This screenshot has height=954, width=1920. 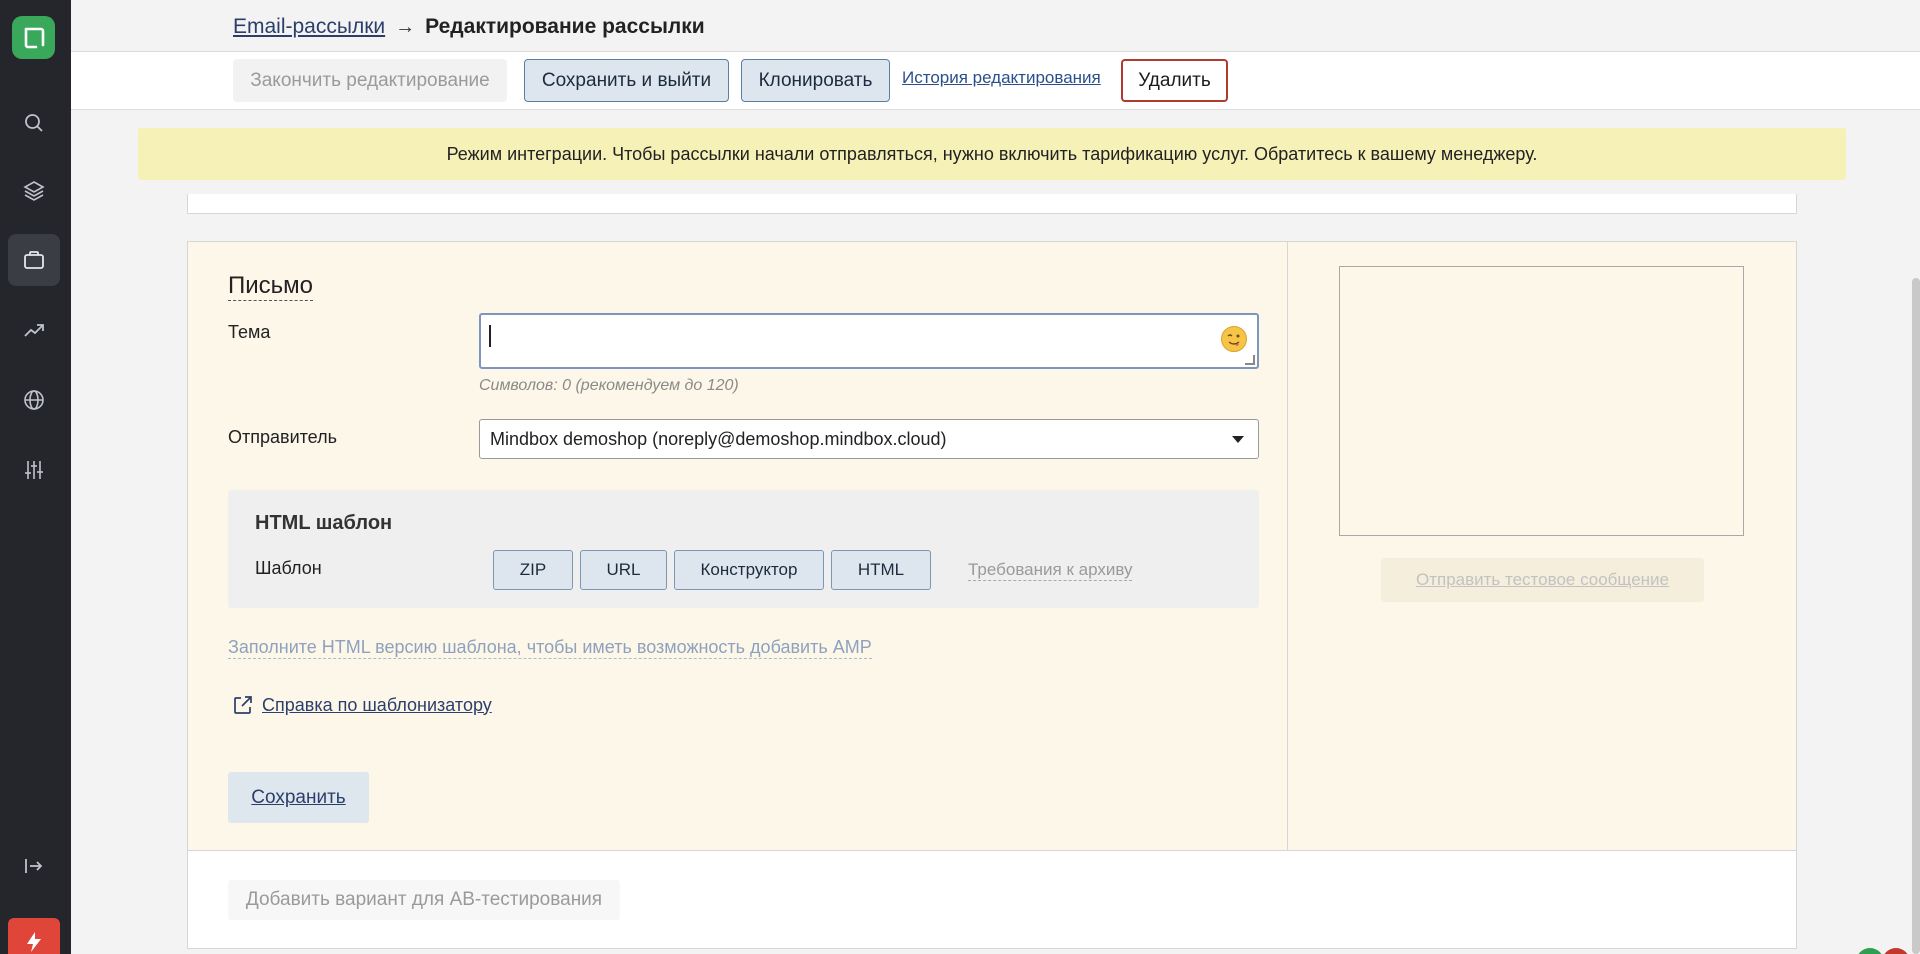 What do you see at coordinates (34, 936) in the screenshot?
I see `bolt-icon` at bounding box center [34, 936].